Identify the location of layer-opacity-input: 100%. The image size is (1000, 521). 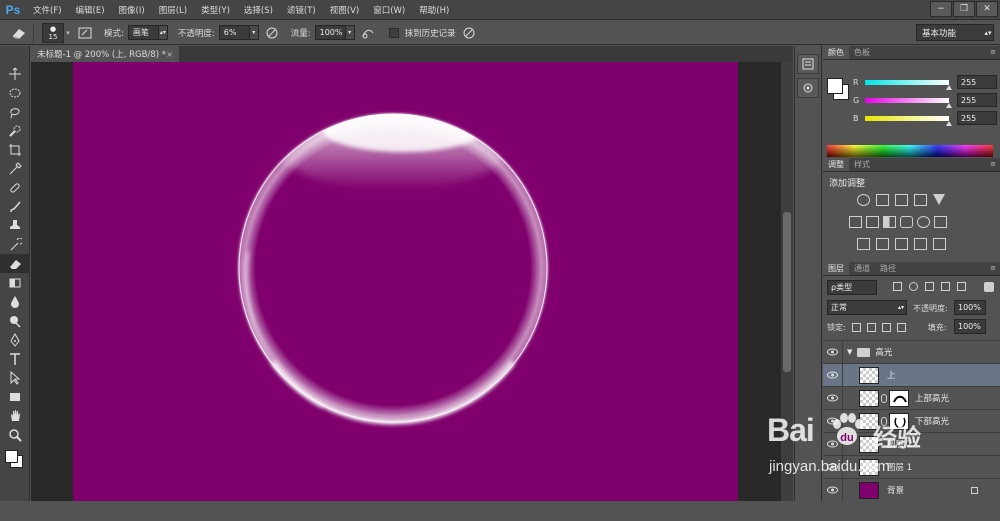
(970, 307).